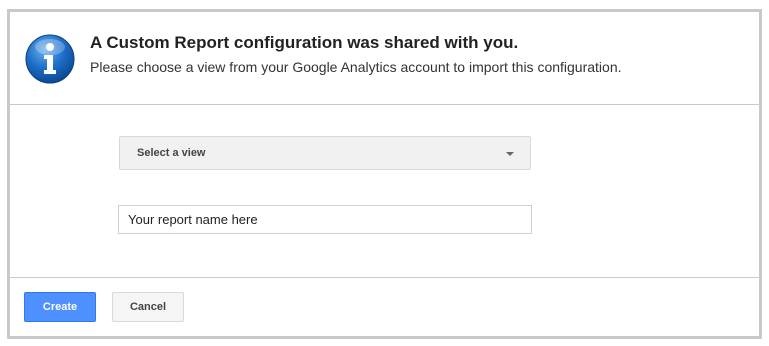 The image size is (769, 346). Describe the element at coordinates (325, 219) in the screenshot. I see `report-name-input` at that location.